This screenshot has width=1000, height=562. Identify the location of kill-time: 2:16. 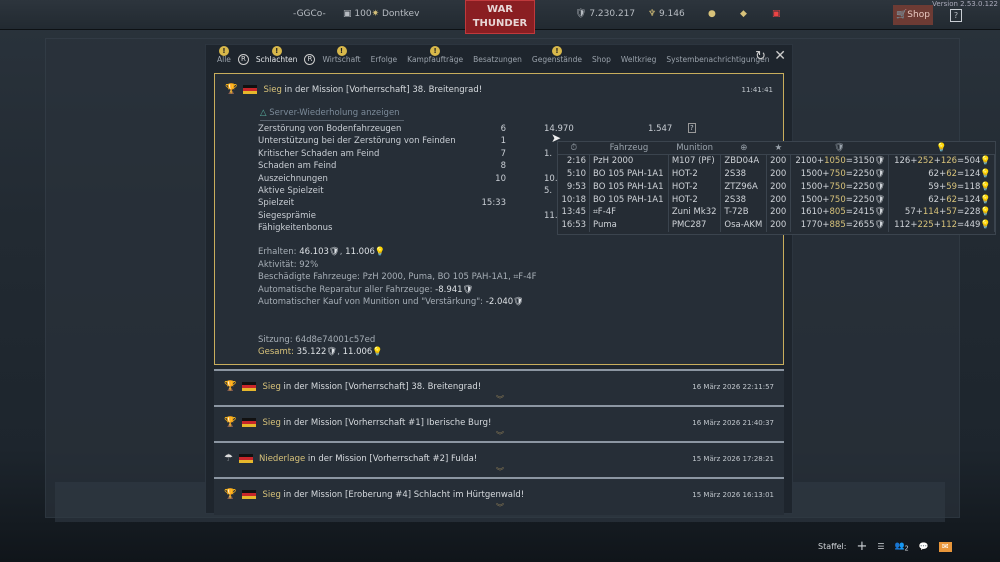
(574, 161).